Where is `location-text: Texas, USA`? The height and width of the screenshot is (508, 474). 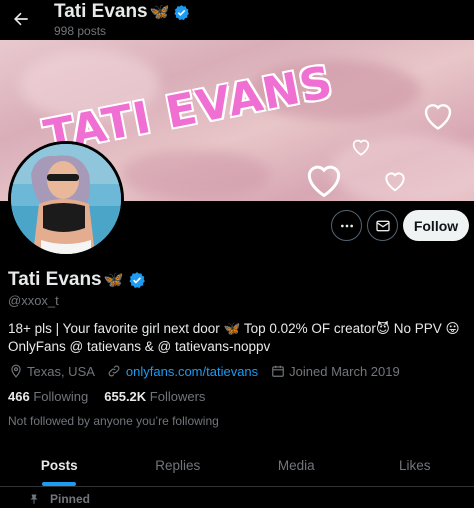 location-text: Texas, USA is located at coordinates (61, 371).